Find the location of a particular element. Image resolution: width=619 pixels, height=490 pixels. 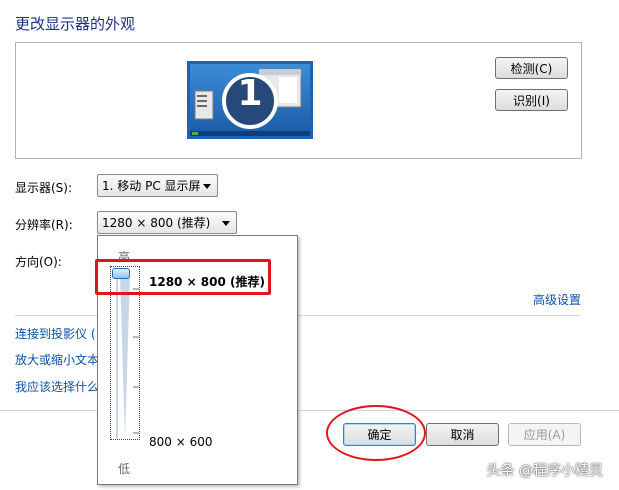

monitor-number: 1 is located at coordinates (250, 93).